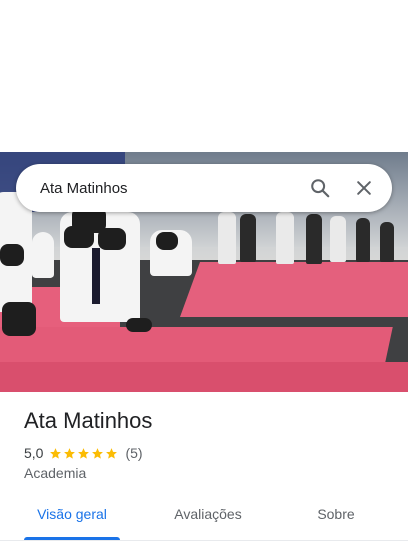  I want to click on tab-label: Sobre, so click(336, 514).